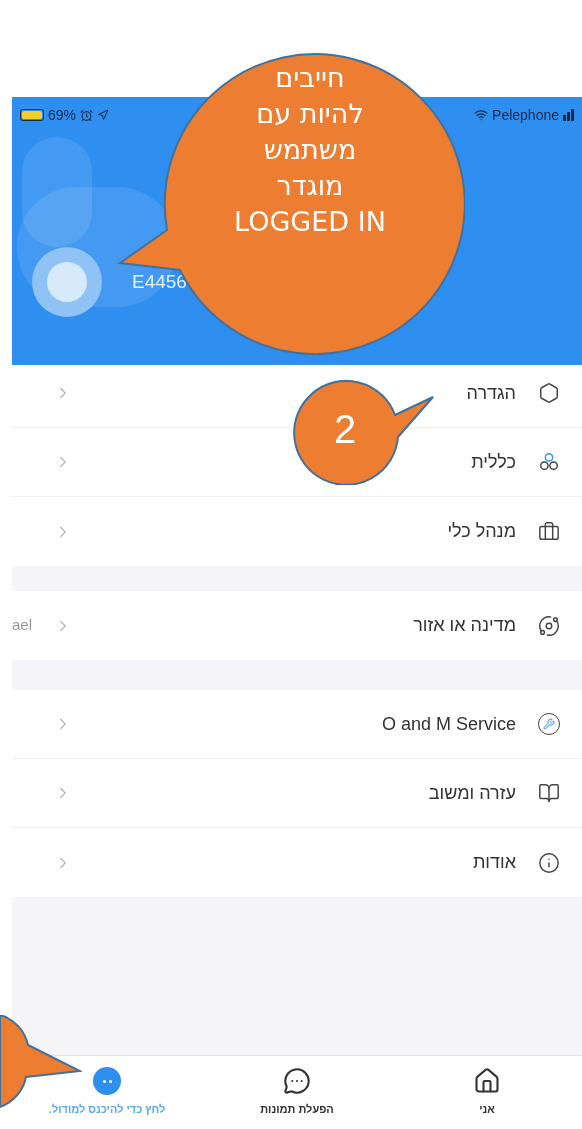 The width and height of the screenshot is (582, 1129). Describe the element at coordinates (494, 862) in the screenshot. I see `menu-label: אודות` at that location.